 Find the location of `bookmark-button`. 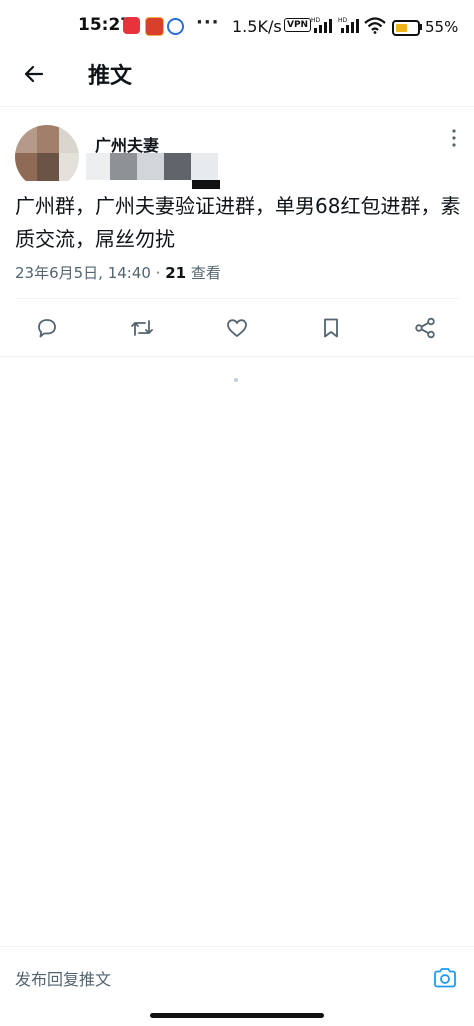

bookmark-button is located at coordinates (331, 328).